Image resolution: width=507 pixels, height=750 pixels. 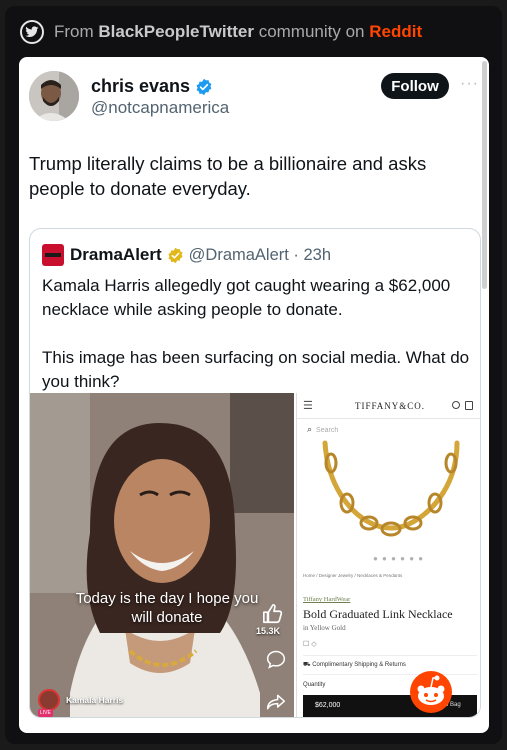 What do you see at coordinates (391, 488) in the screenshot?
I see `necklace-image` at bounding box center [391, 488].